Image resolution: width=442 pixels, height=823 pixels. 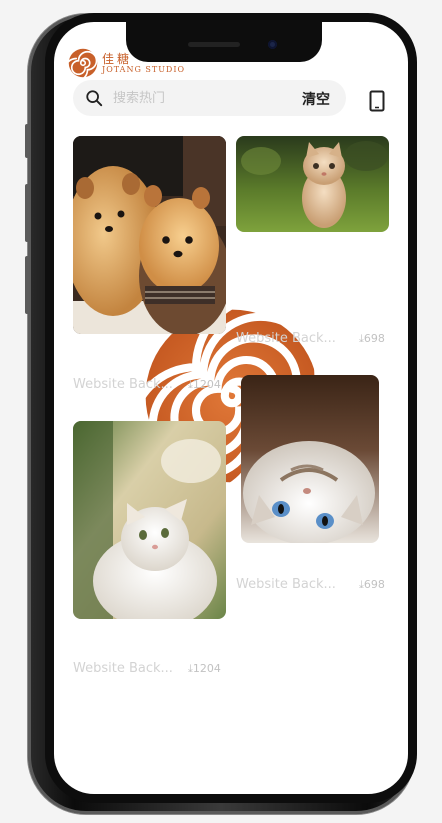 What do you see at coordinates (27, 213) in the screenshot?
I see `volume-up-button` at bounding box center [27, 213].